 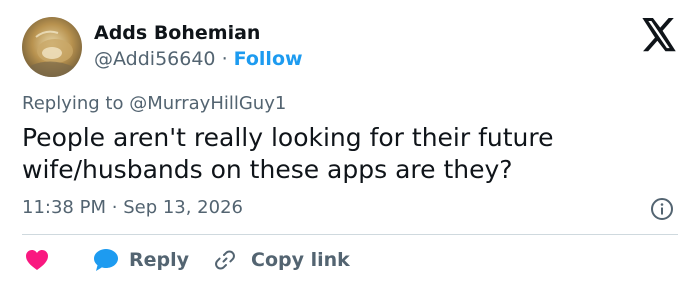 I want to click on tweet-timestamp: 11:38 PM · Sep 13, 2026, so click(x=132, y=207).